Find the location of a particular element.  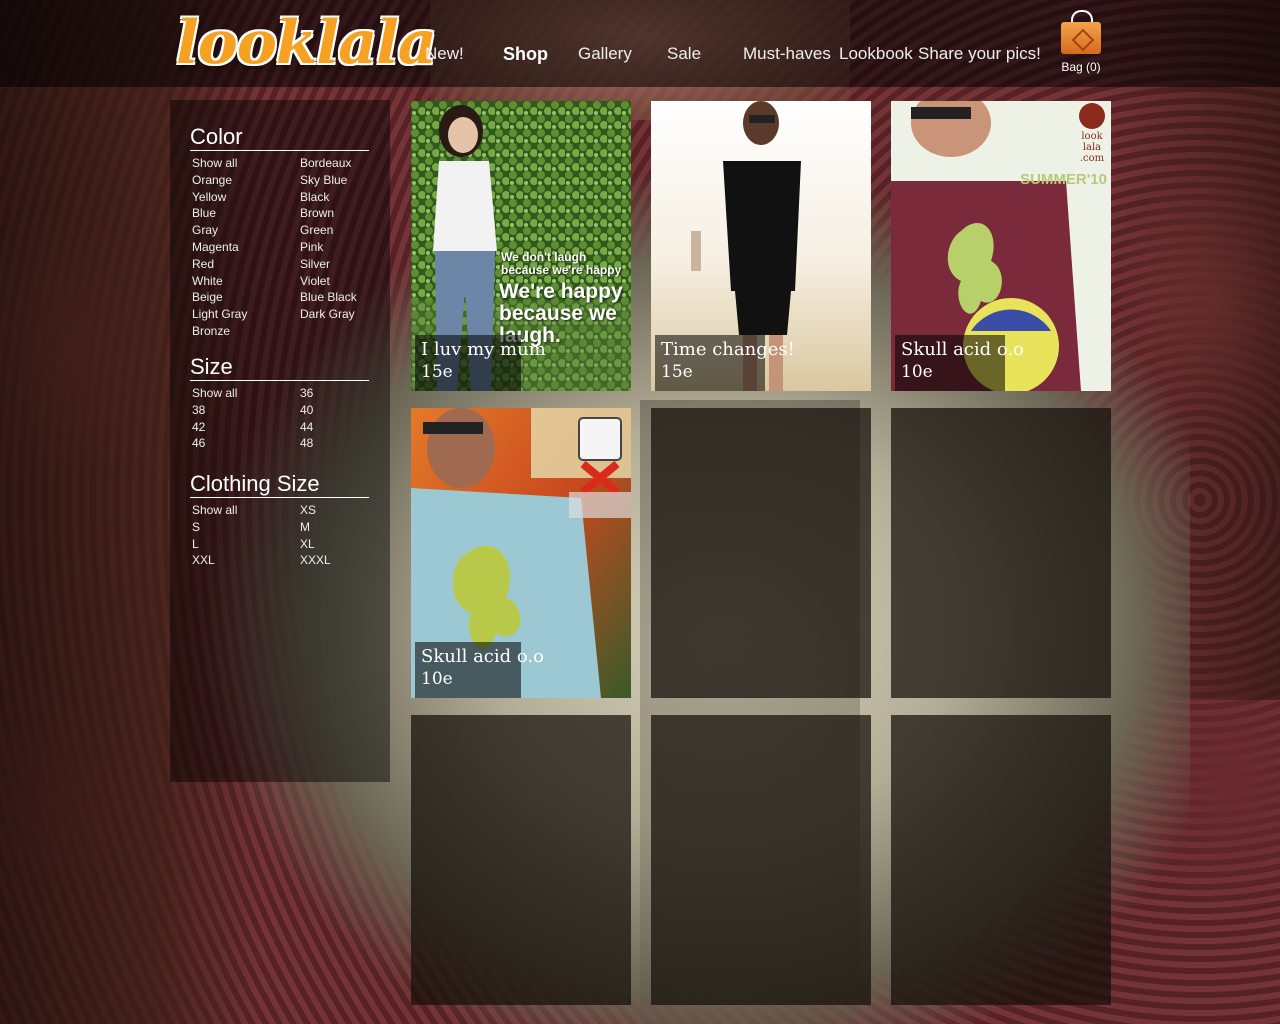

filter-option-color: Light Gray is located at coordinates (244, 314).